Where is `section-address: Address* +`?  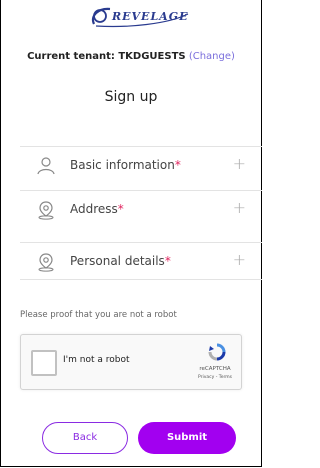 section-address: Address* + is located at coordinates (141, 208).